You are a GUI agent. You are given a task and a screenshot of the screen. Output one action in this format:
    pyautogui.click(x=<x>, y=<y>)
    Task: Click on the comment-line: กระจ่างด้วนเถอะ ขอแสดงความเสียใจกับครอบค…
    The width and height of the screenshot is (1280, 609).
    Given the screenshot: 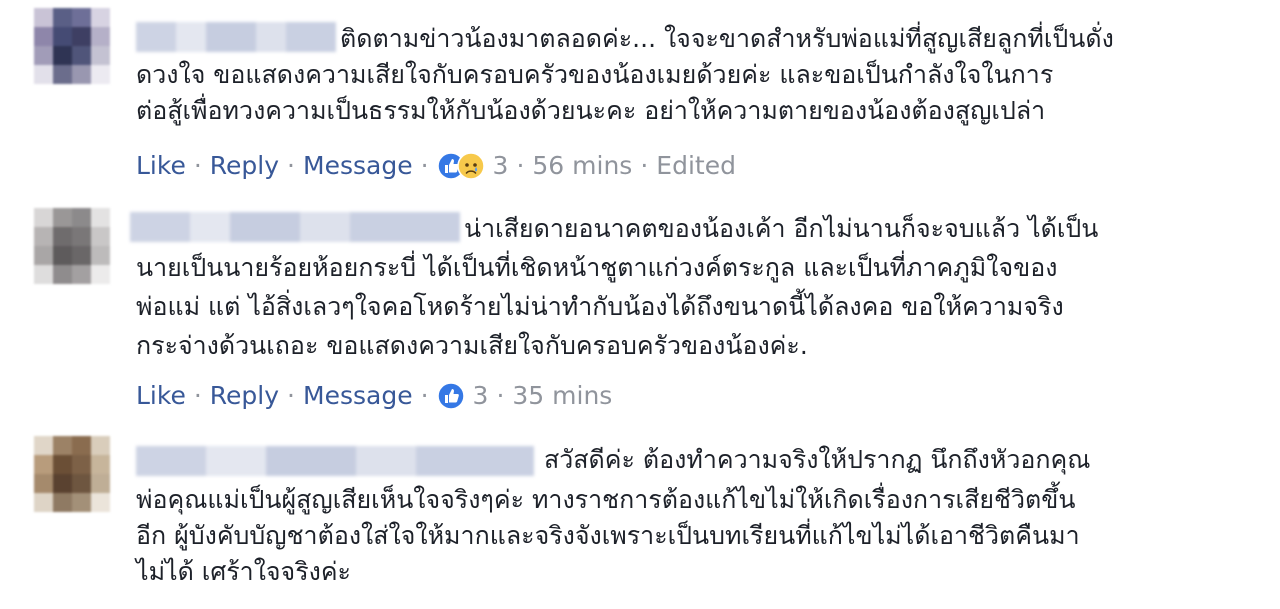 What is the action you would take?
    pyautogui.click(x=472, y=345)
    